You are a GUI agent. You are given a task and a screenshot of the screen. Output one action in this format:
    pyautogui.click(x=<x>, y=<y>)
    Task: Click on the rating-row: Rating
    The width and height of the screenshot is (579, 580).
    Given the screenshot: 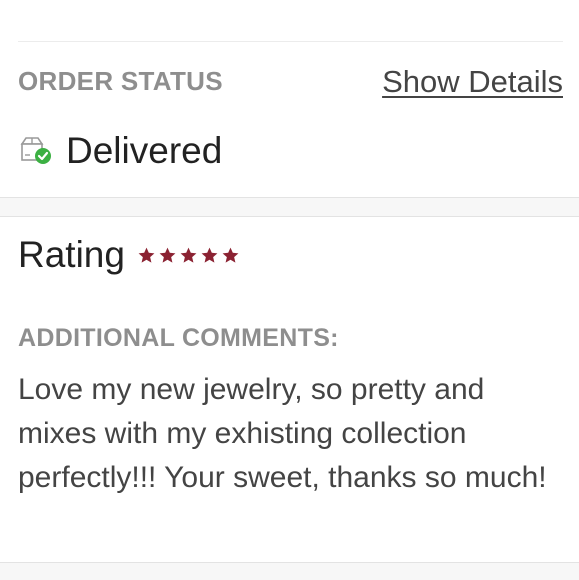 What is the action you would take?
    pyautogui.click(x=129, y=255)
    